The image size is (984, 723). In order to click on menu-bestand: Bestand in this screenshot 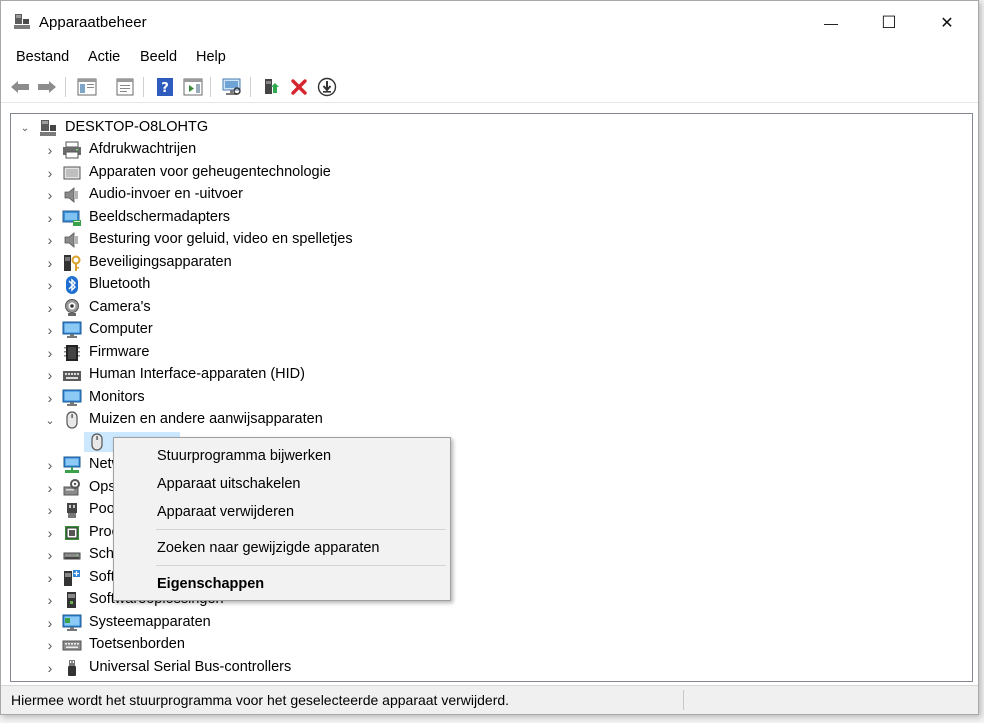, I will do `click(42, 57)`.